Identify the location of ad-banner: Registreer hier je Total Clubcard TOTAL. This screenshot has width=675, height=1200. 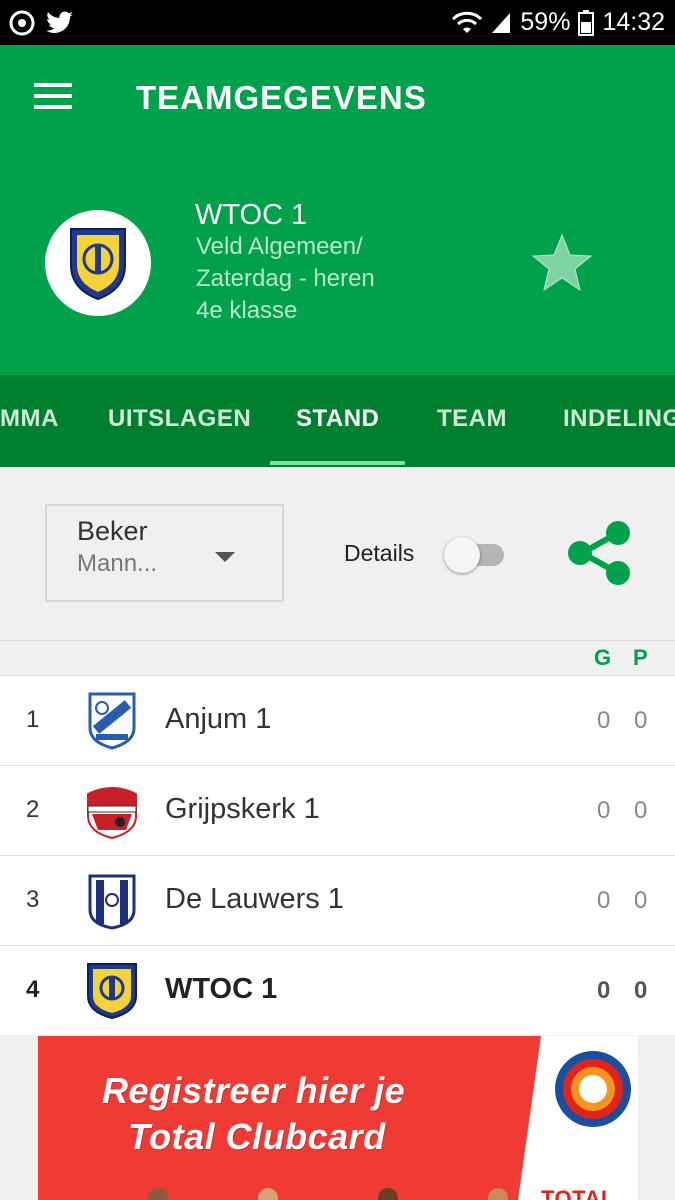
(338, 1118).